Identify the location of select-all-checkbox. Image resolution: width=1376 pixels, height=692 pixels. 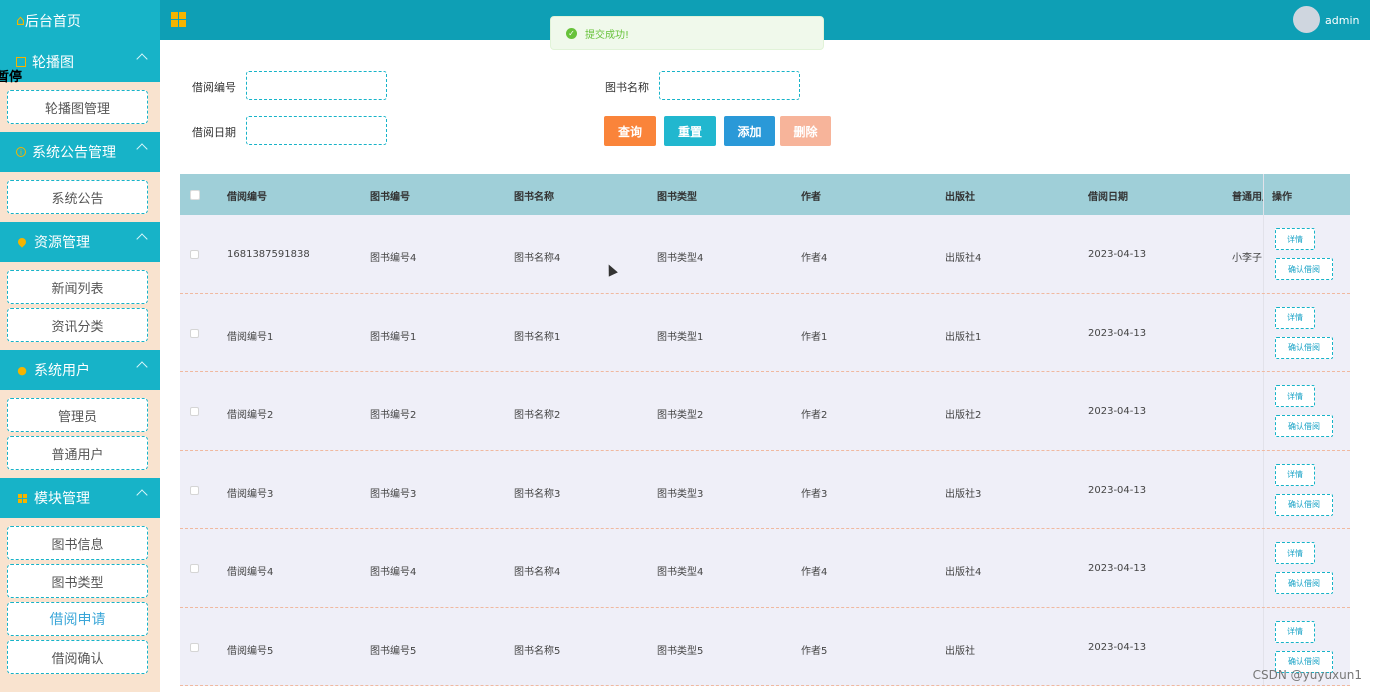
(195, 195).